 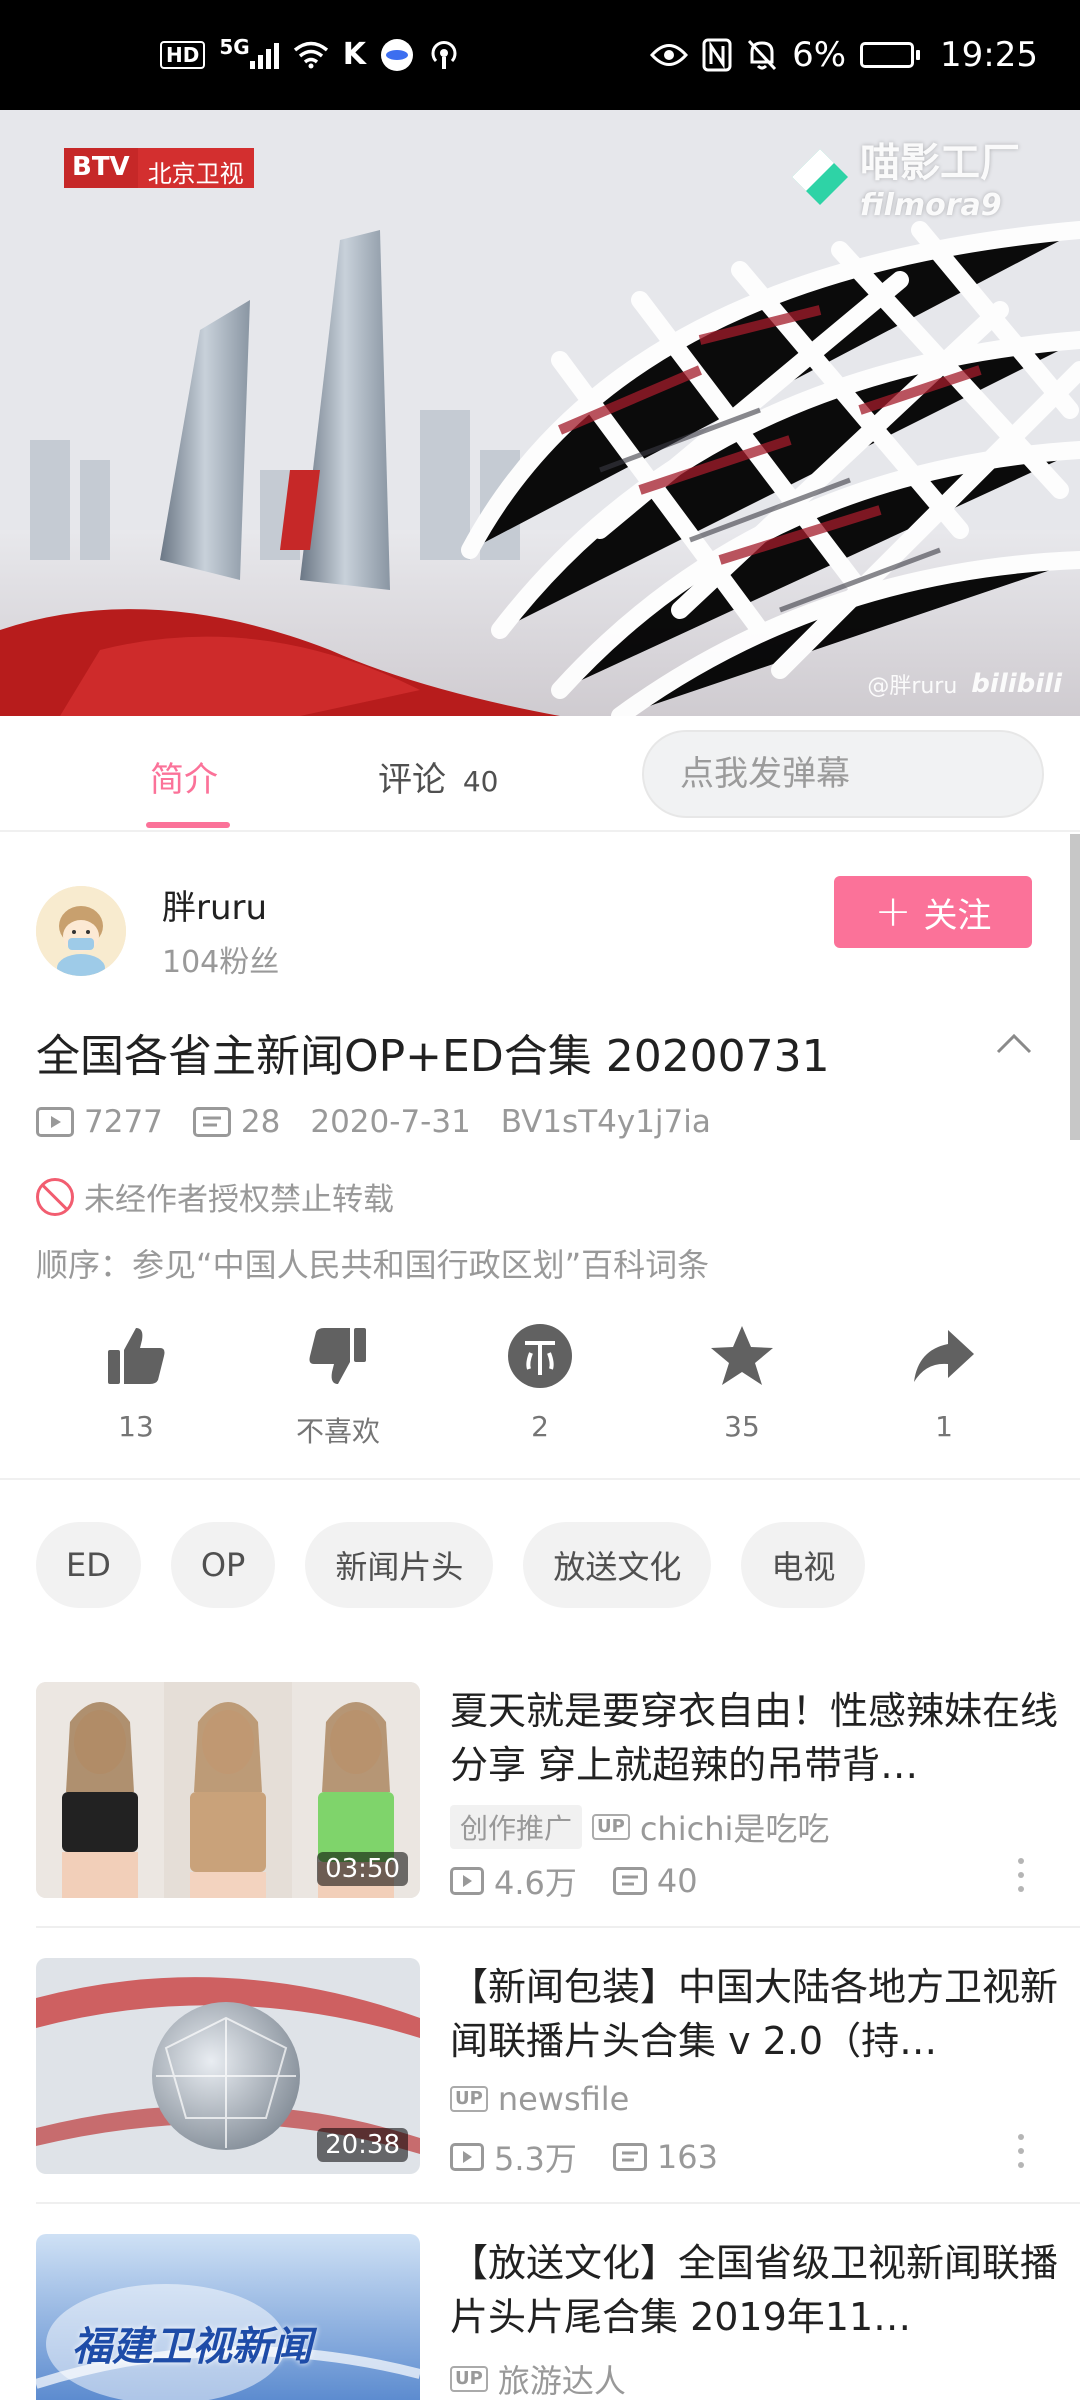 I want to click on like-button: 13, so click(x=136, y=1381).